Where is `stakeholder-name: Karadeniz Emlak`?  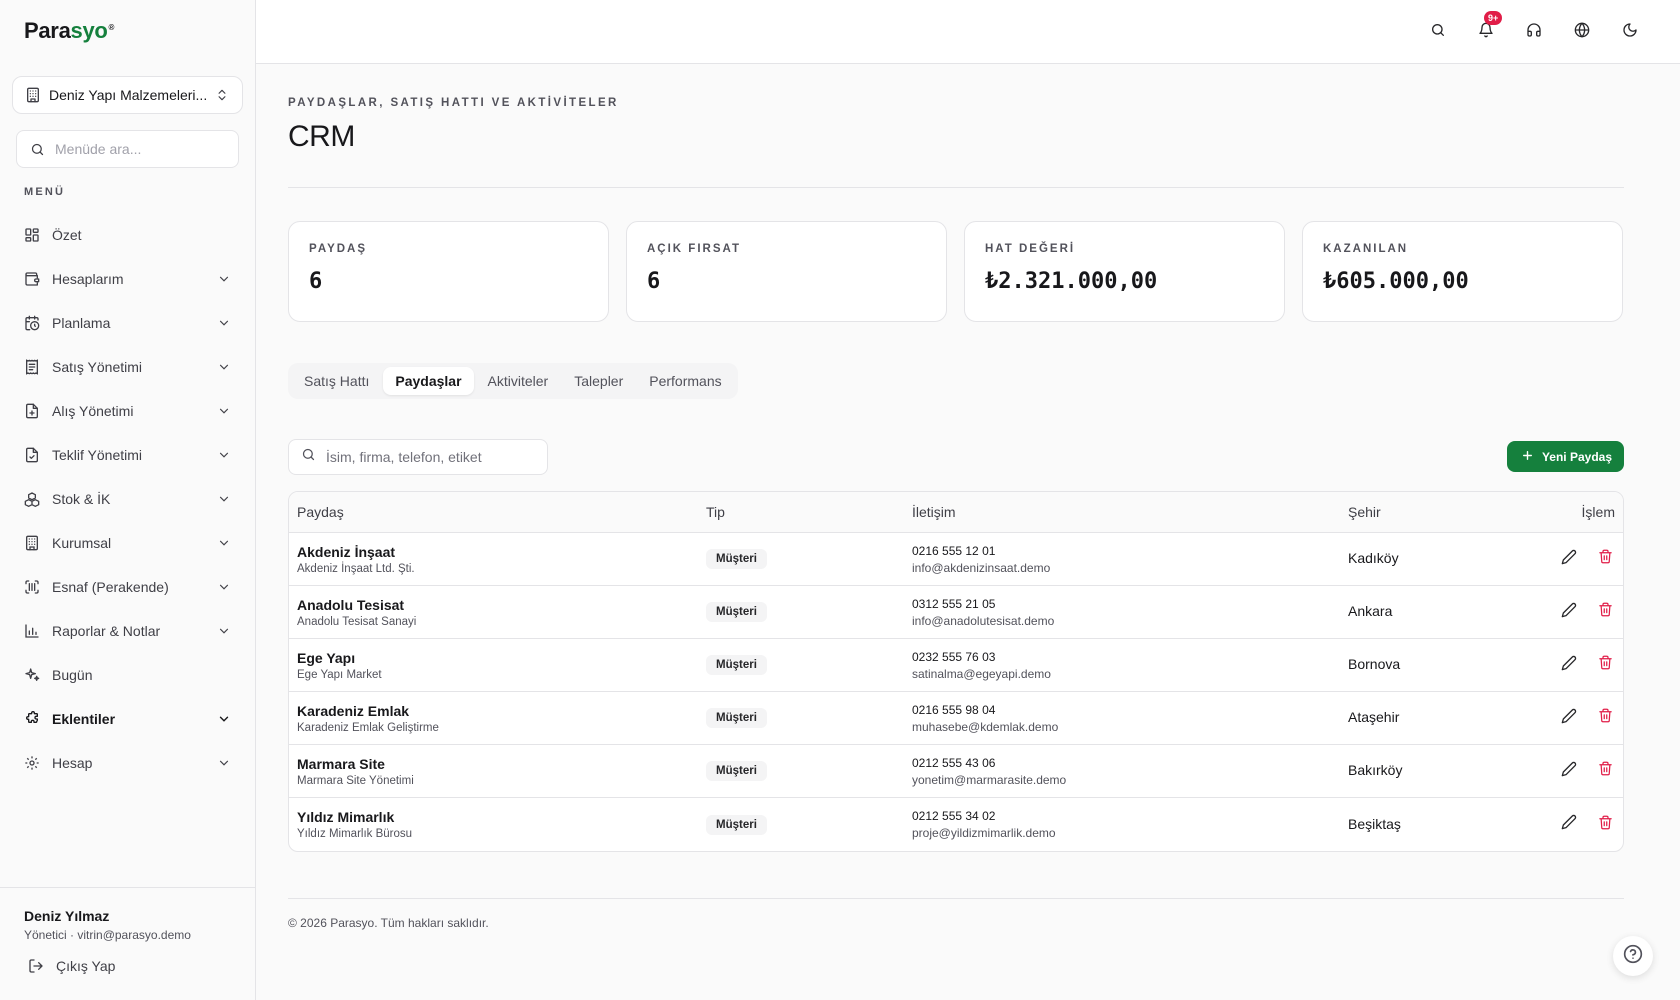 stakeholder-name: Karadeniz Emlak is located at coordinates (501, 711).